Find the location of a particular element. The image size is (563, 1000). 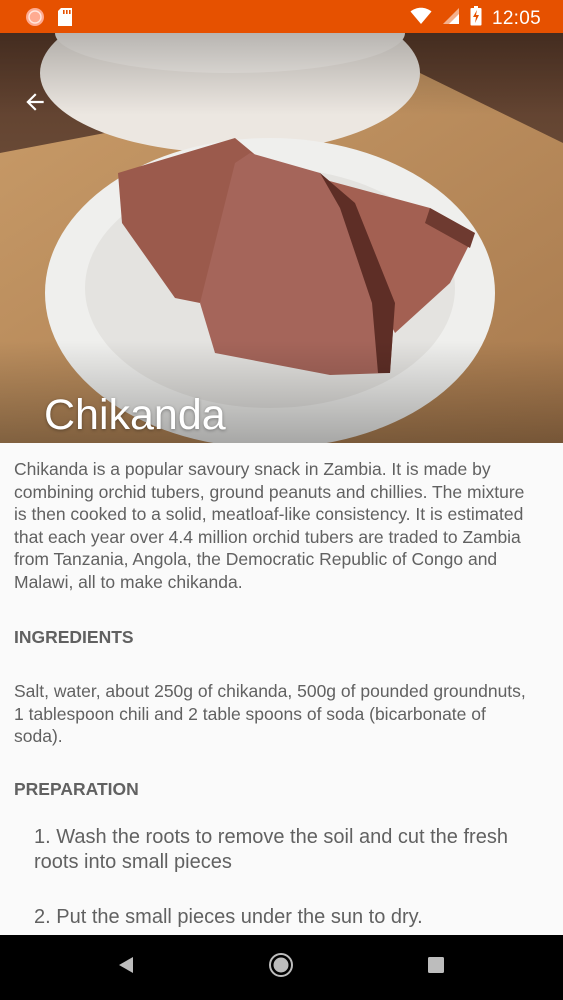

status-bar-right: 12:05 is located at coordinates (475, 18).